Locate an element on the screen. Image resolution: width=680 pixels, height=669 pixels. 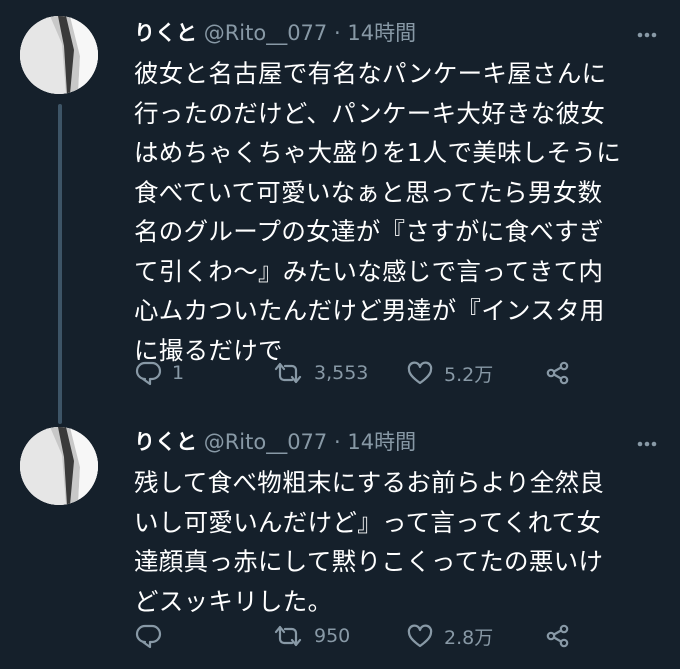
like-count: 5.2万 is located at coordinates (469, 374).